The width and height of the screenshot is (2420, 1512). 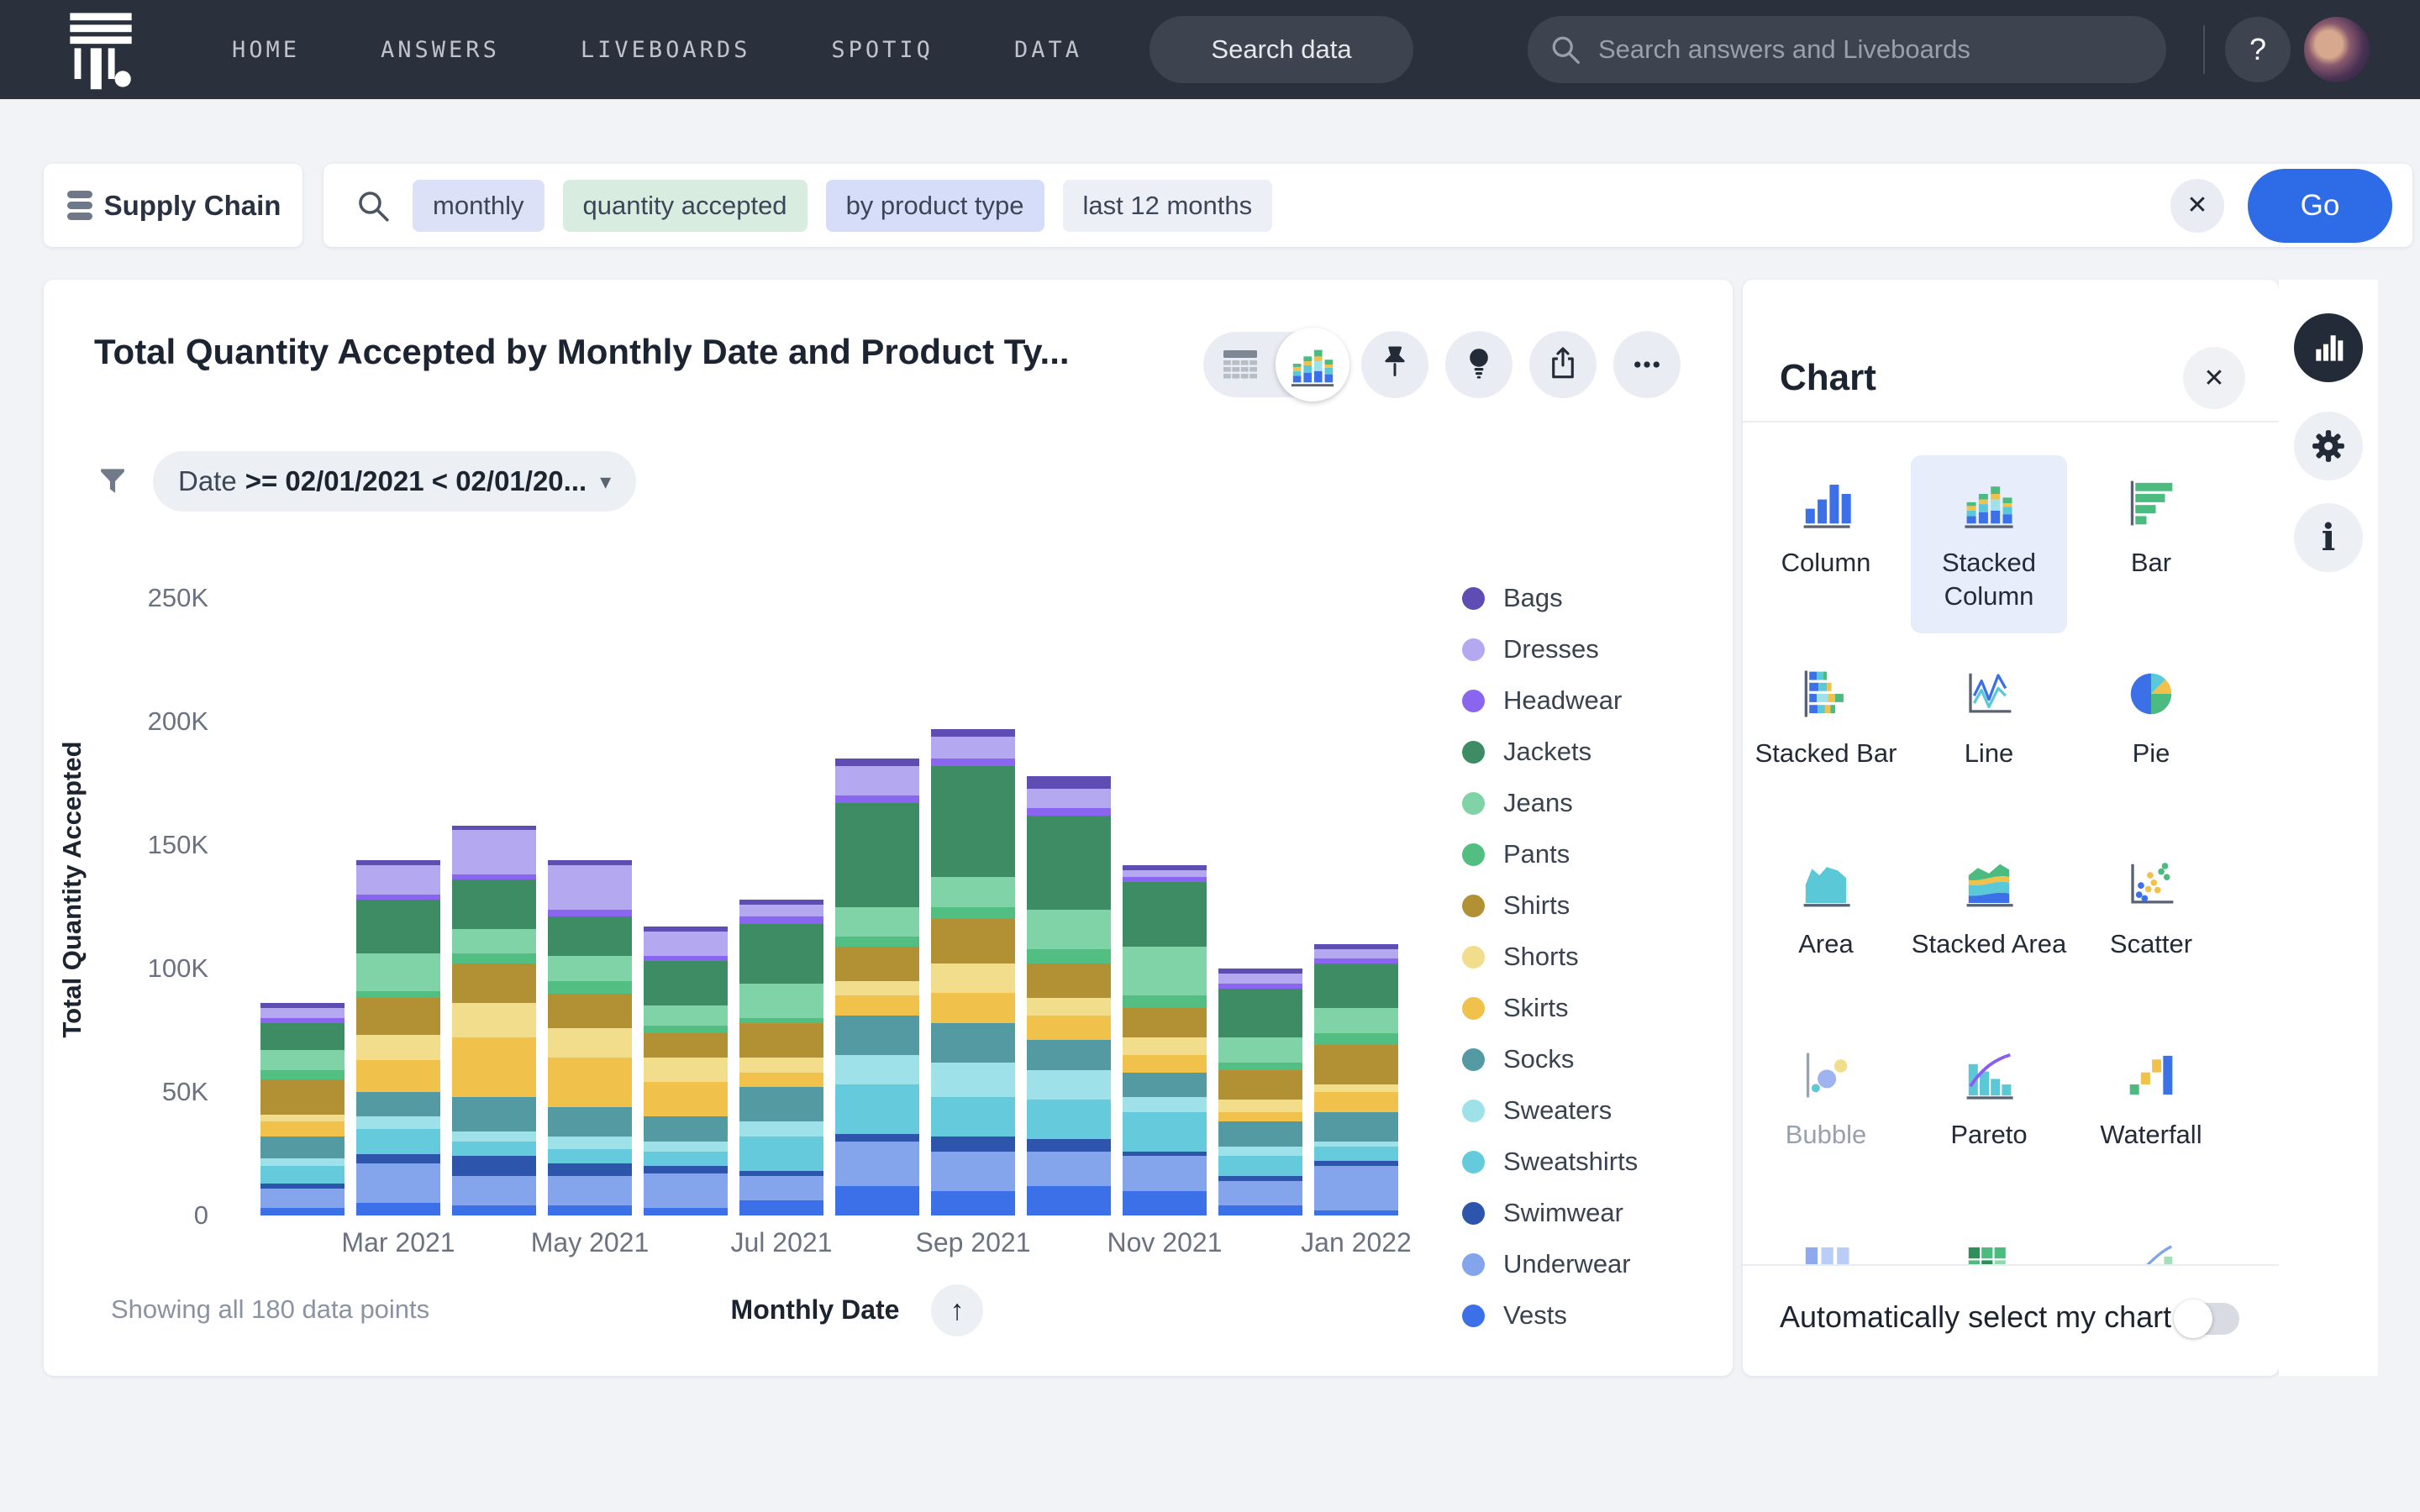 What do you see at coordinates (1069, 995) in the screenshot?
I see `stacked-bar-oct-2021` at bounding box center [1069, 995].